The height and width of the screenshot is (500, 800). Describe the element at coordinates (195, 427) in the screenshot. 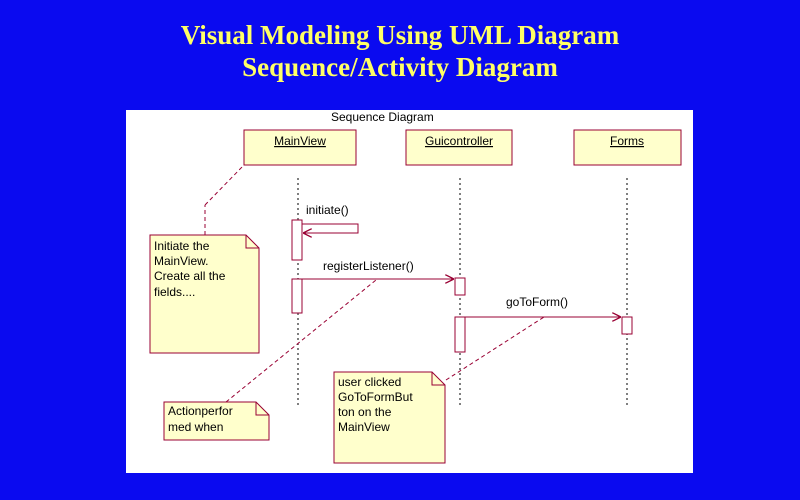

I see `note2-line-2: med when` at that location.